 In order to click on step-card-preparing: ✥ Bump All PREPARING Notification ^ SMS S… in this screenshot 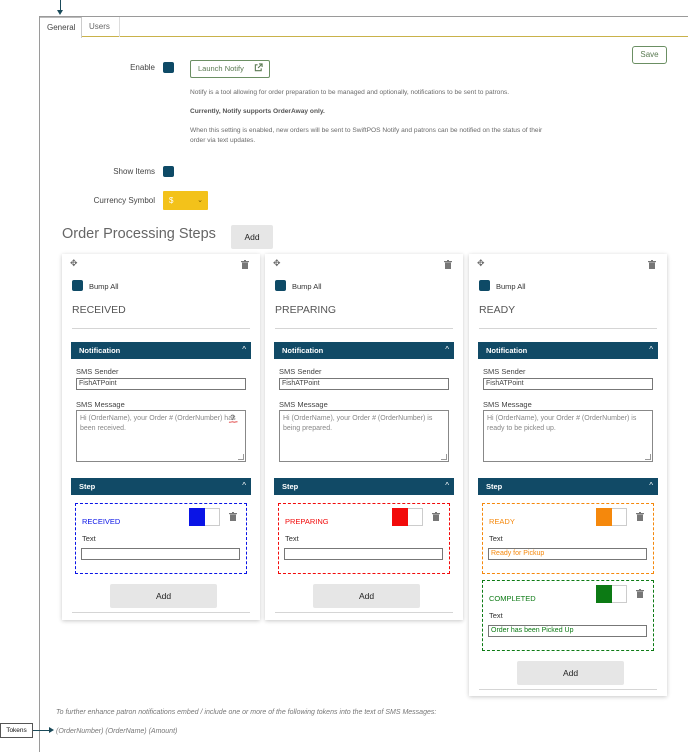, I will do `click(364, 437)`.